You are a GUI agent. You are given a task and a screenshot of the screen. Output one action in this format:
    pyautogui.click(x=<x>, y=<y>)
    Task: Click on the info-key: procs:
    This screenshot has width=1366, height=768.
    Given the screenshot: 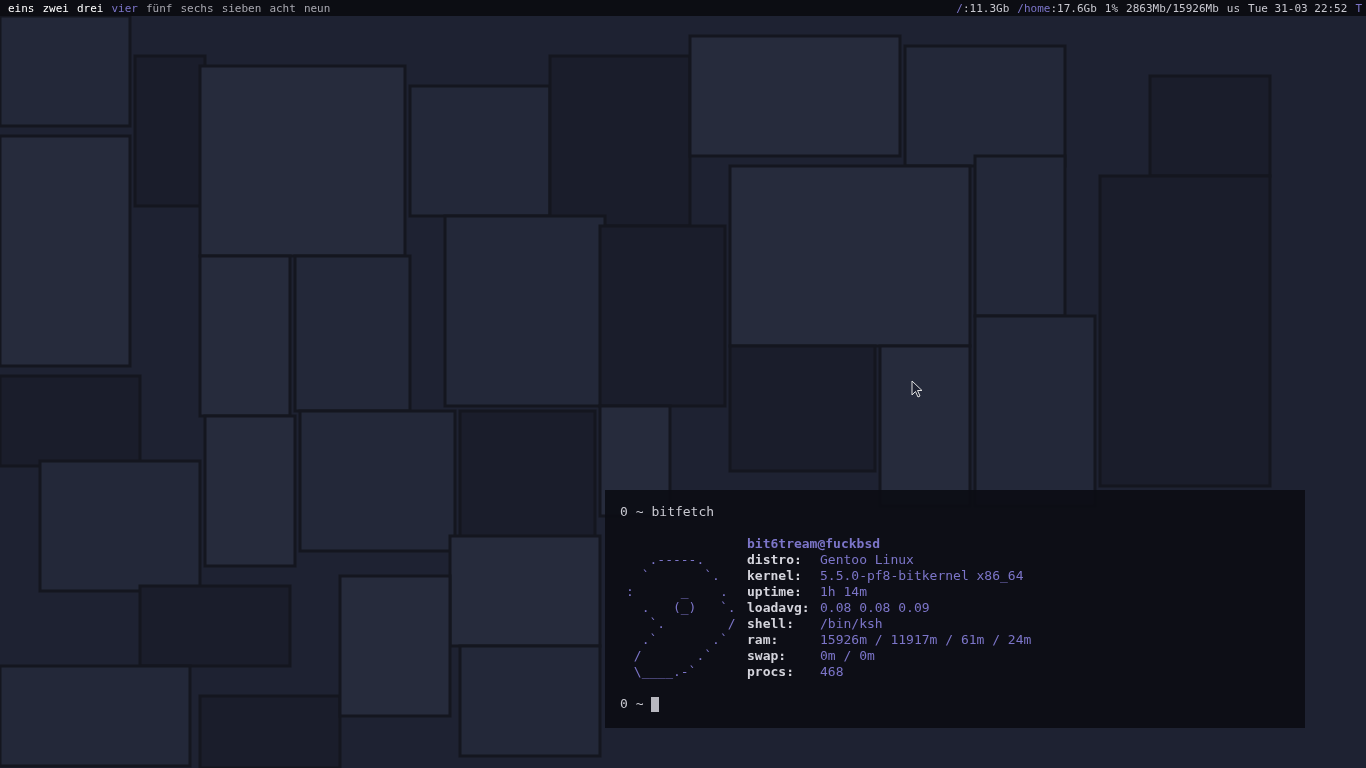 What is the action you would take?
    pyautogui.click(x=783, y=672)
    